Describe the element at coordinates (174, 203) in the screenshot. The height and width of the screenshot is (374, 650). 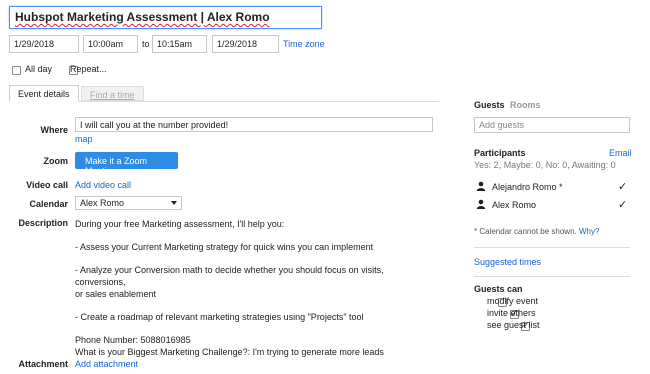
I see `chevron-down-icon` at that location.